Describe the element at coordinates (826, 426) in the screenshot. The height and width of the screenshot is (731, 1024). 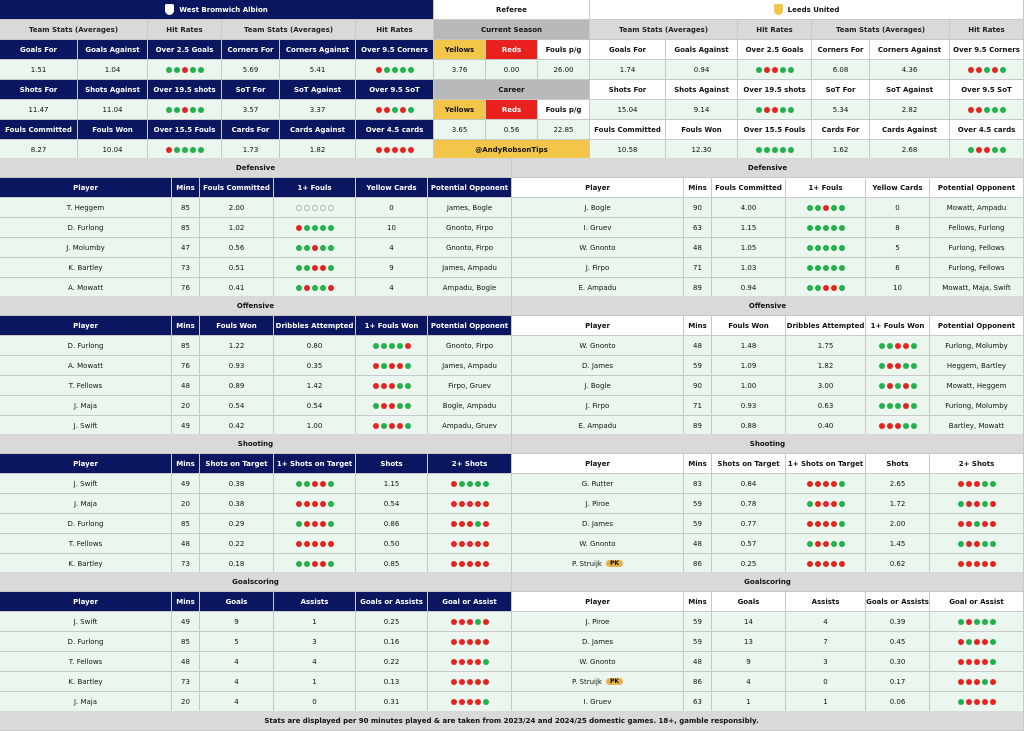
I see `stat-value: 0.40` at that location.